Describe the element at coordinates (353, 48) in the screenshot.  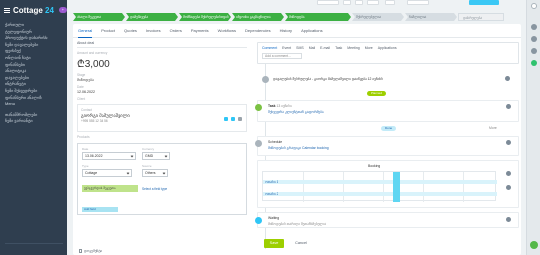
I see `editor-tab-meeting: Meeting` at that location.